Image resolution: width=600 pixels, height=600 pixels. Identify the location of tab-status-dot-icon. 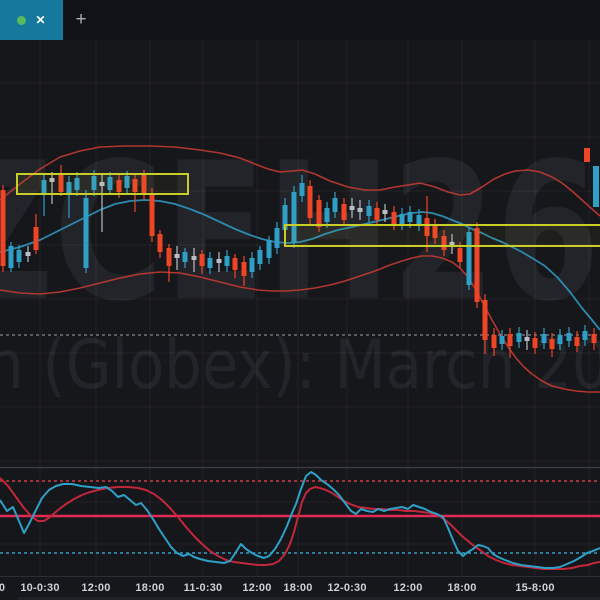
(22, 20).